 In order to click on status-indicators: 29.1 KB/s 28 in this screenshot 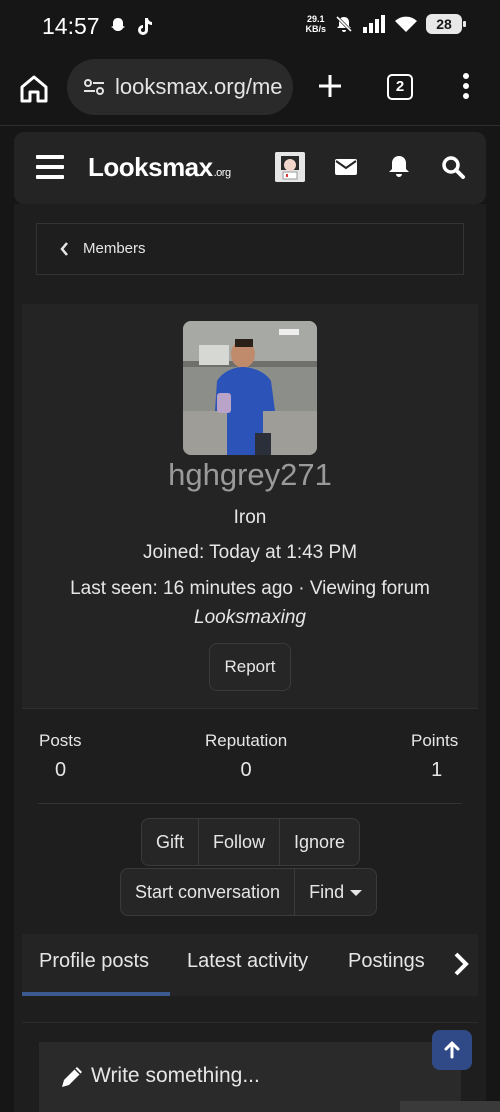, I will do `click(385, 24)`.